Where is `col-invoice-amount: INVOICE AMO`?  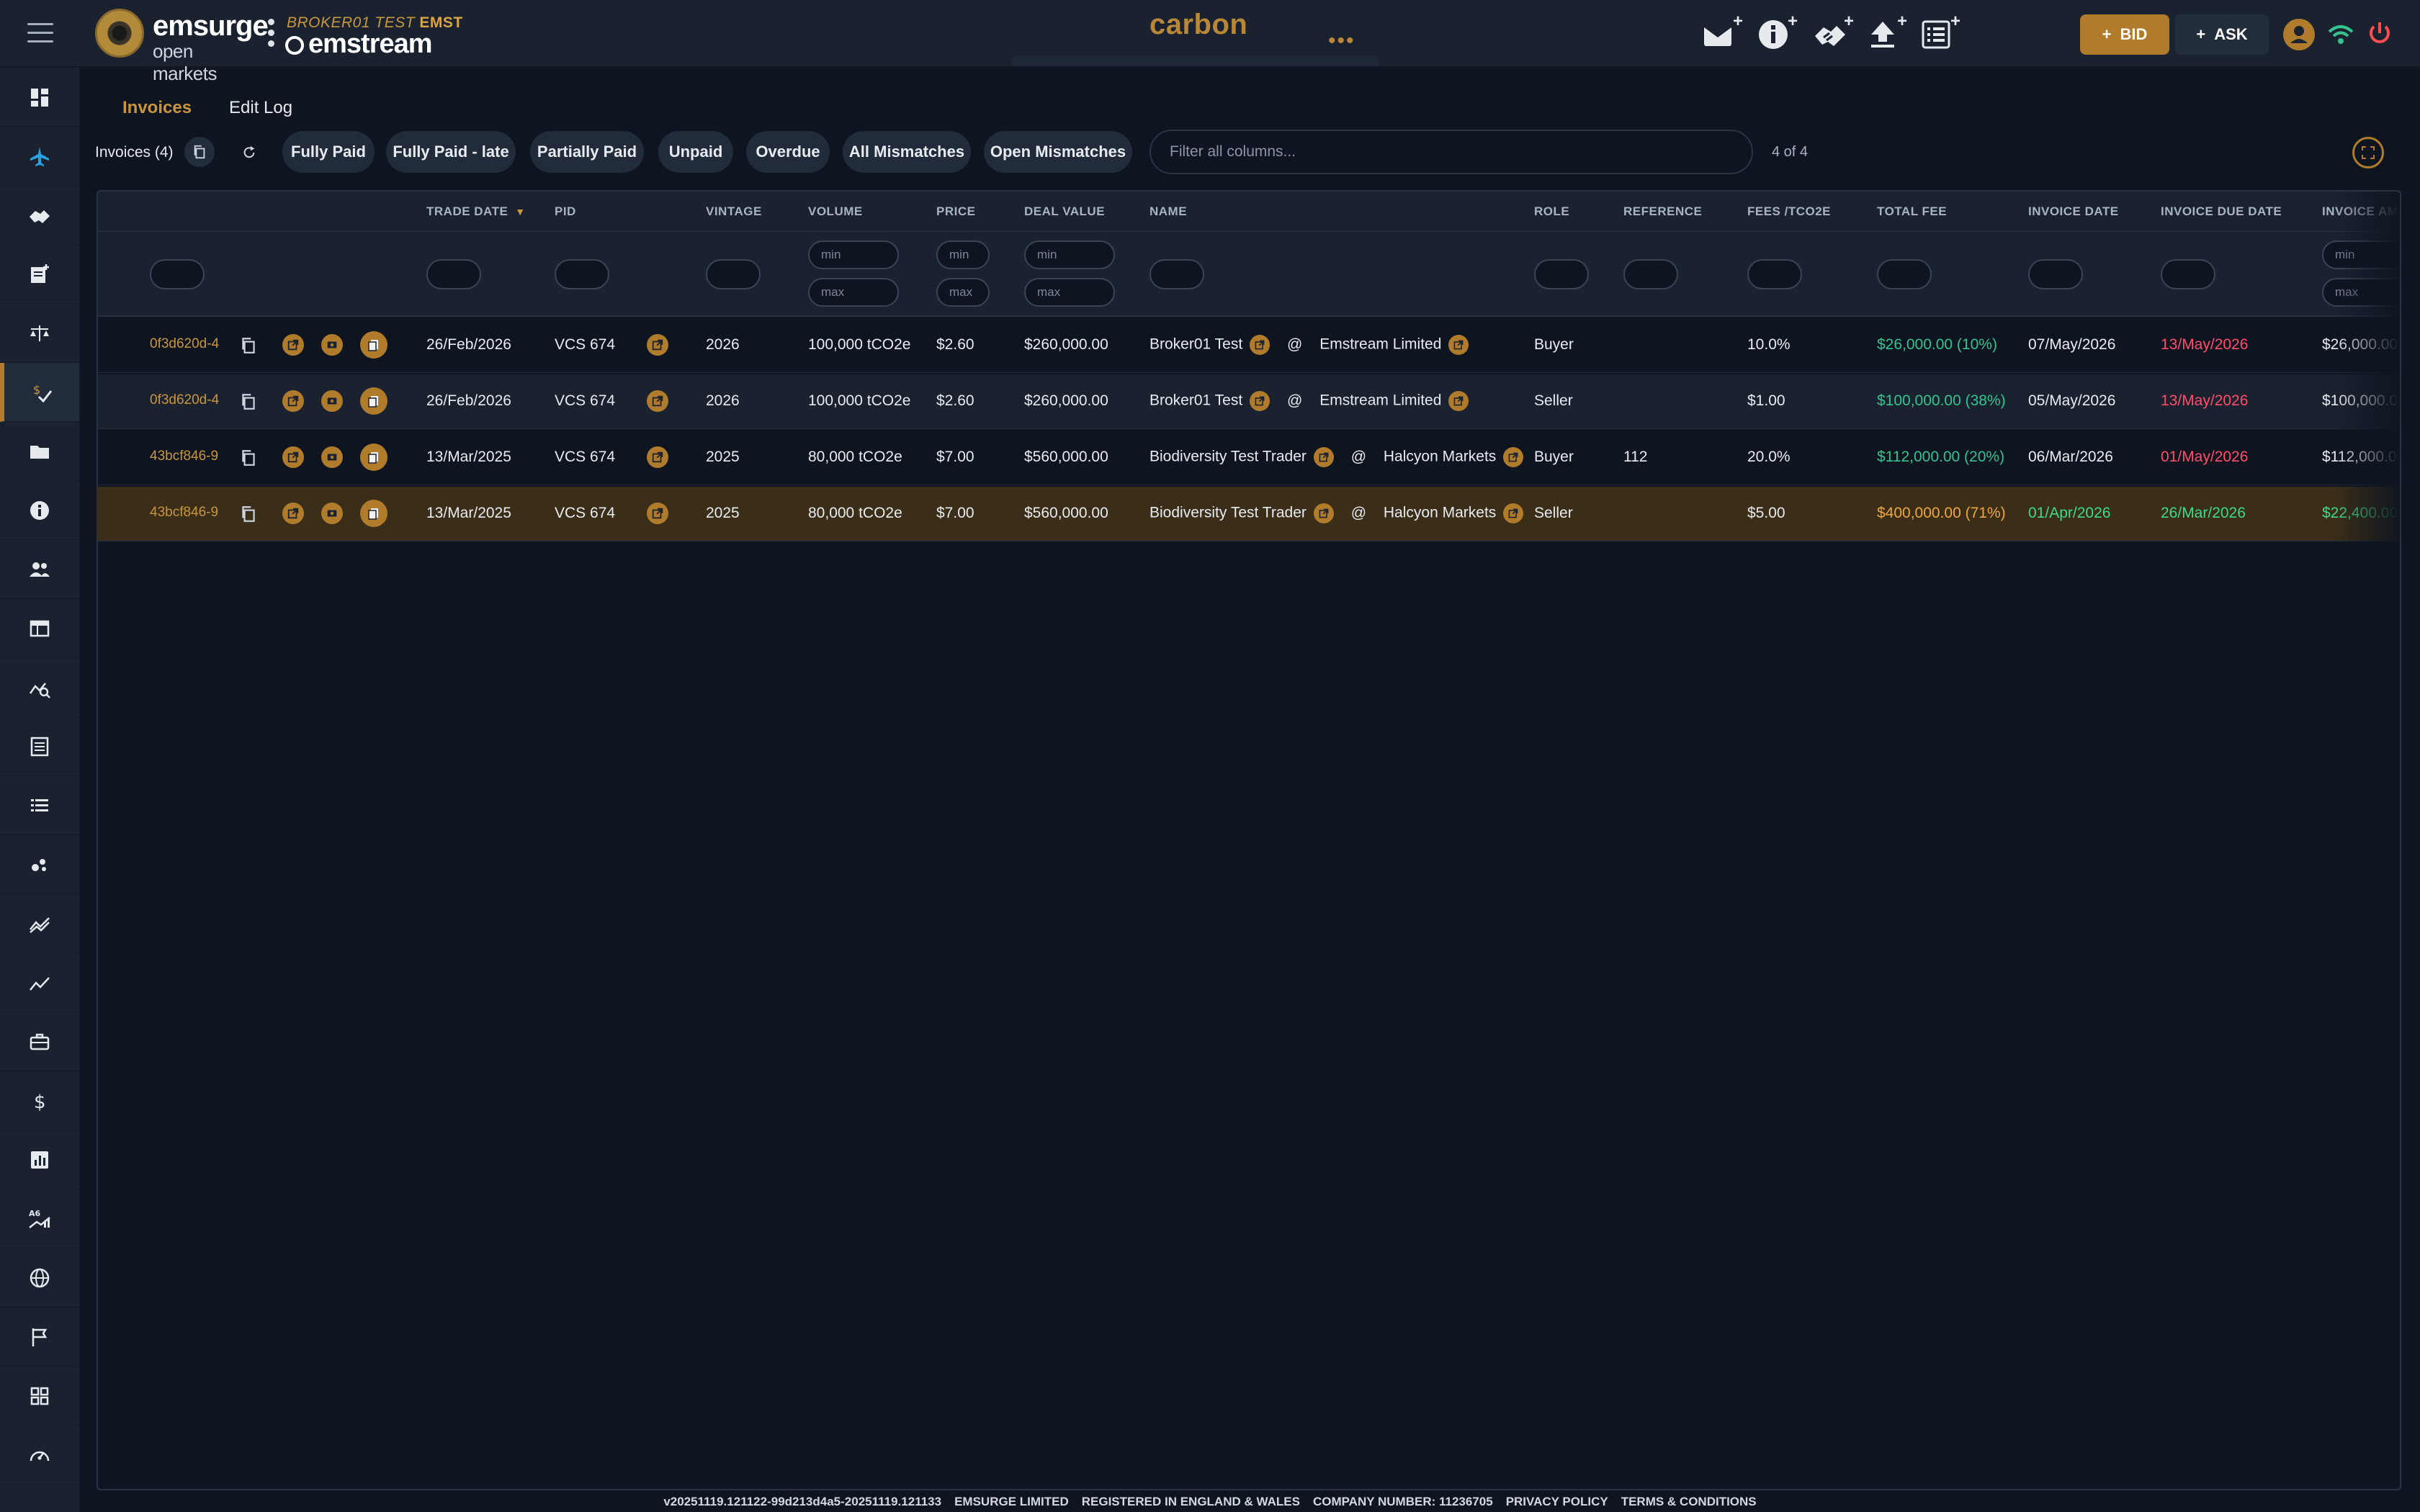 col-invoice-amount: INVOICE AMO is located at coordinates (2361, 211).